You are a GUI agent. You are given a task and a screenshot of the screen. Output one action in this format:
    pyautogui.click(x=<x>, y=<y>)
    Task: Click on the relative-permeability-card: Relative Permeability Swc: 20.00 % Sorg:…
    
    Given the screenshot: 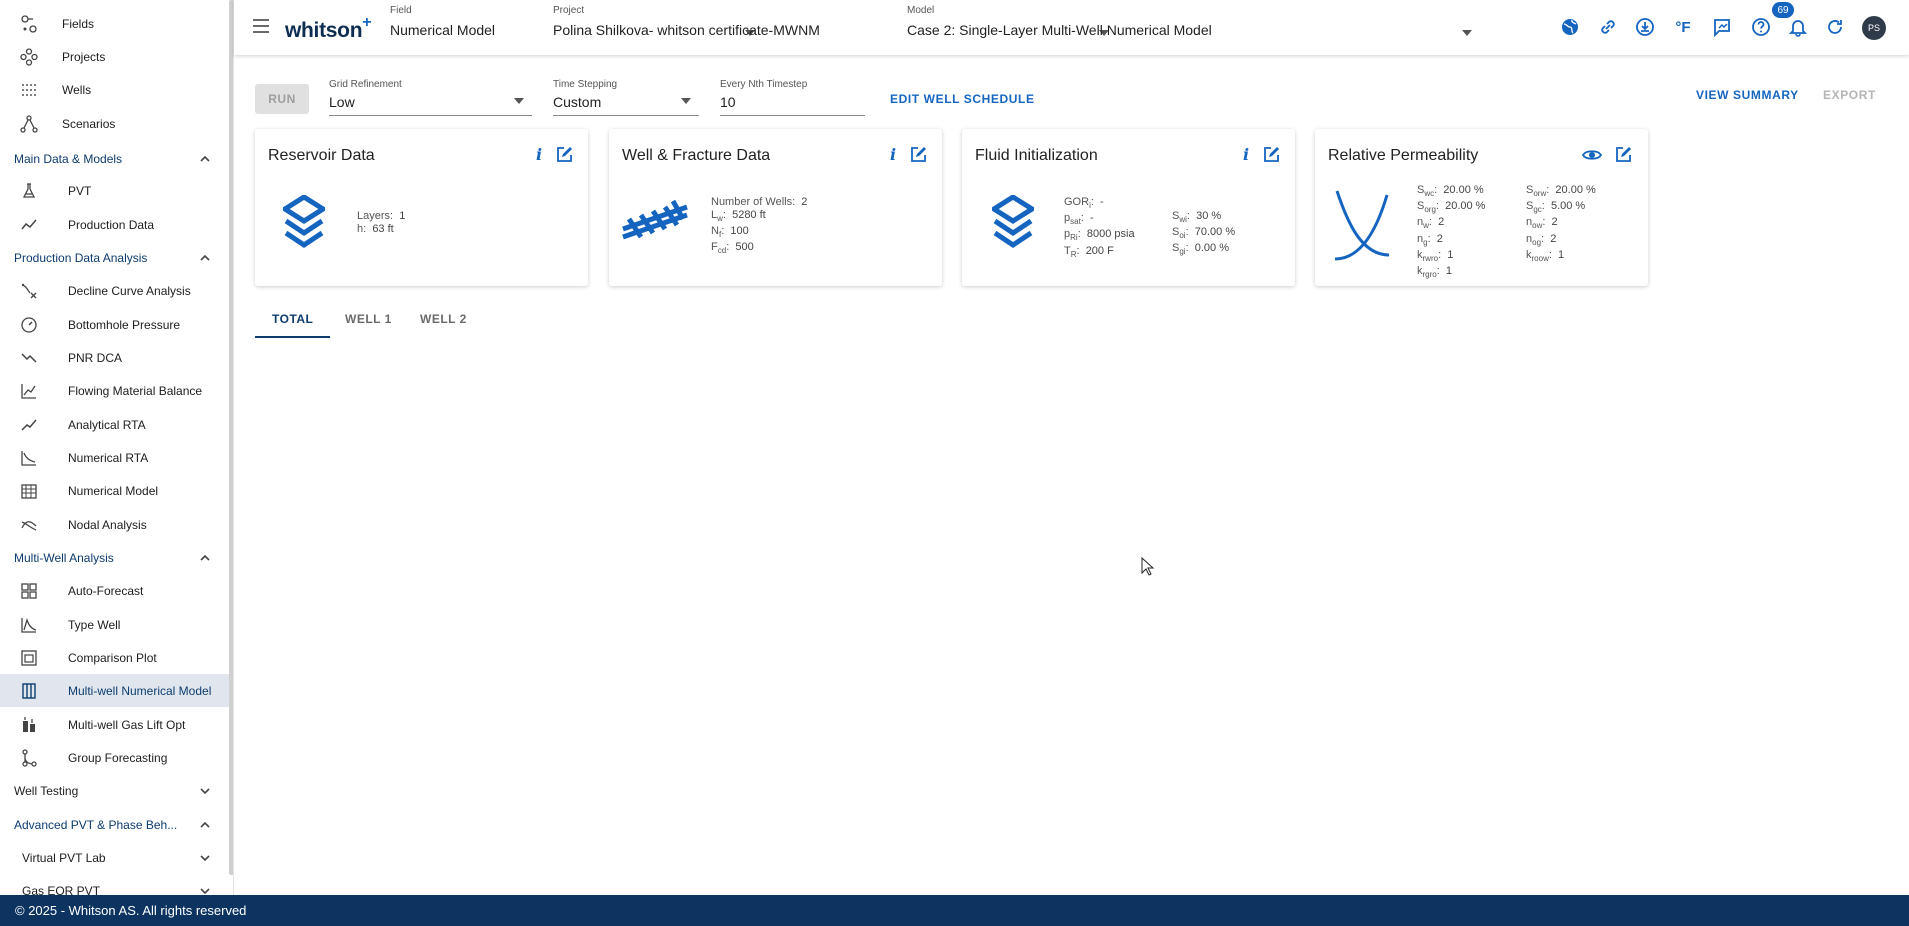 What is the action you would take?
    pyautogui.click(x=1481, y=207)
    